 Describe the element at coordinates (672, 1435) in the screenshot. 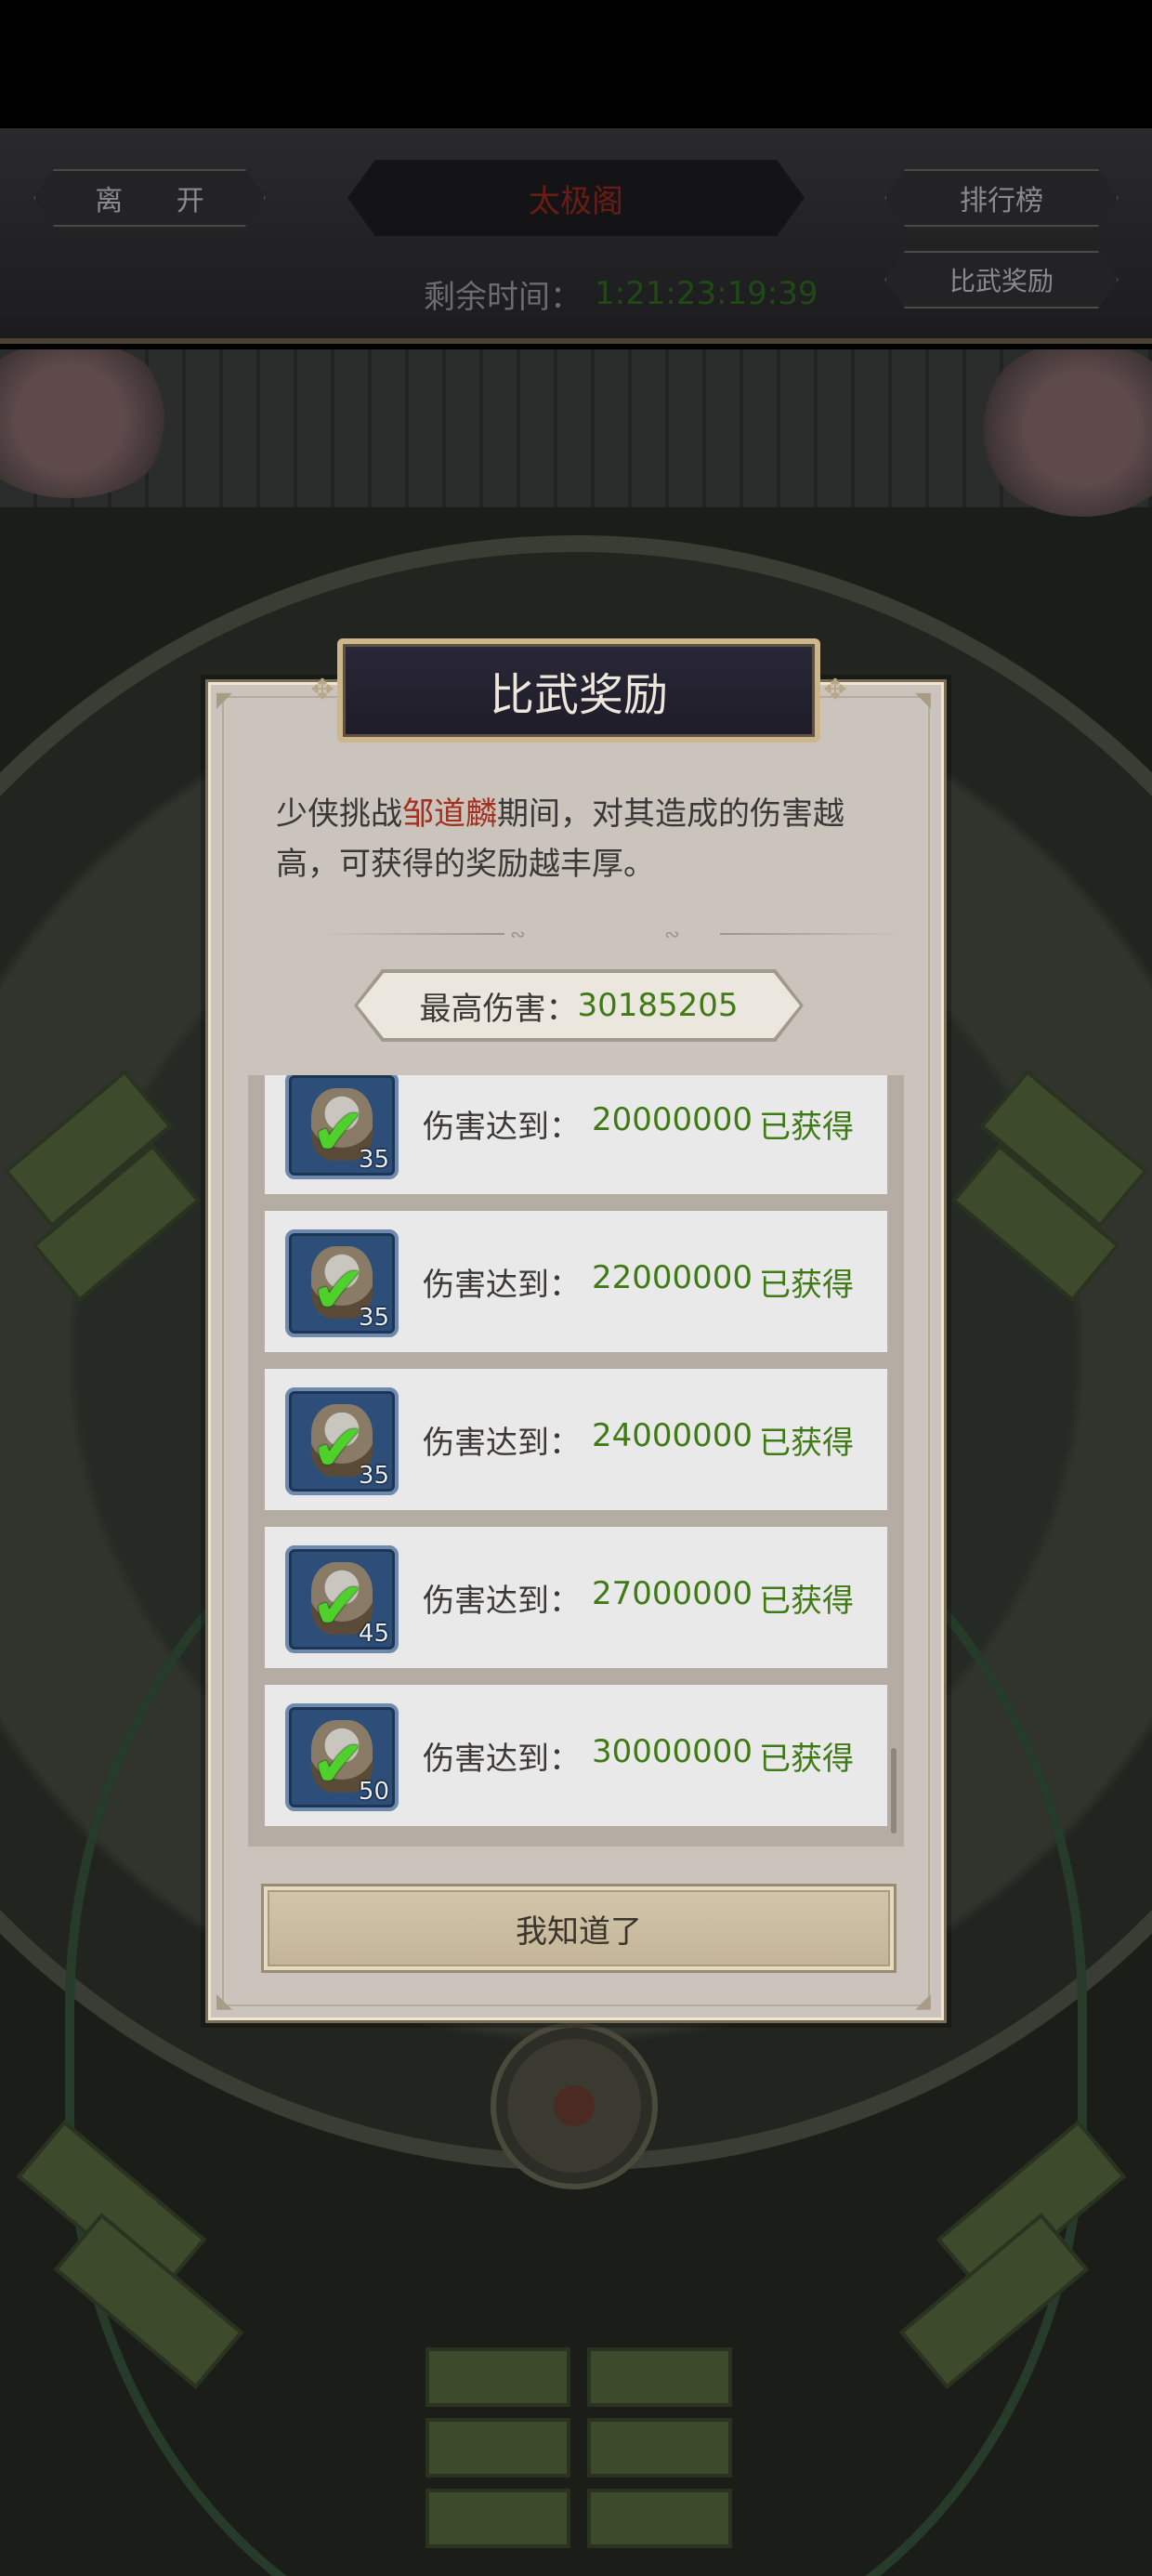

I see `threshold-value: 24000000` at that location.